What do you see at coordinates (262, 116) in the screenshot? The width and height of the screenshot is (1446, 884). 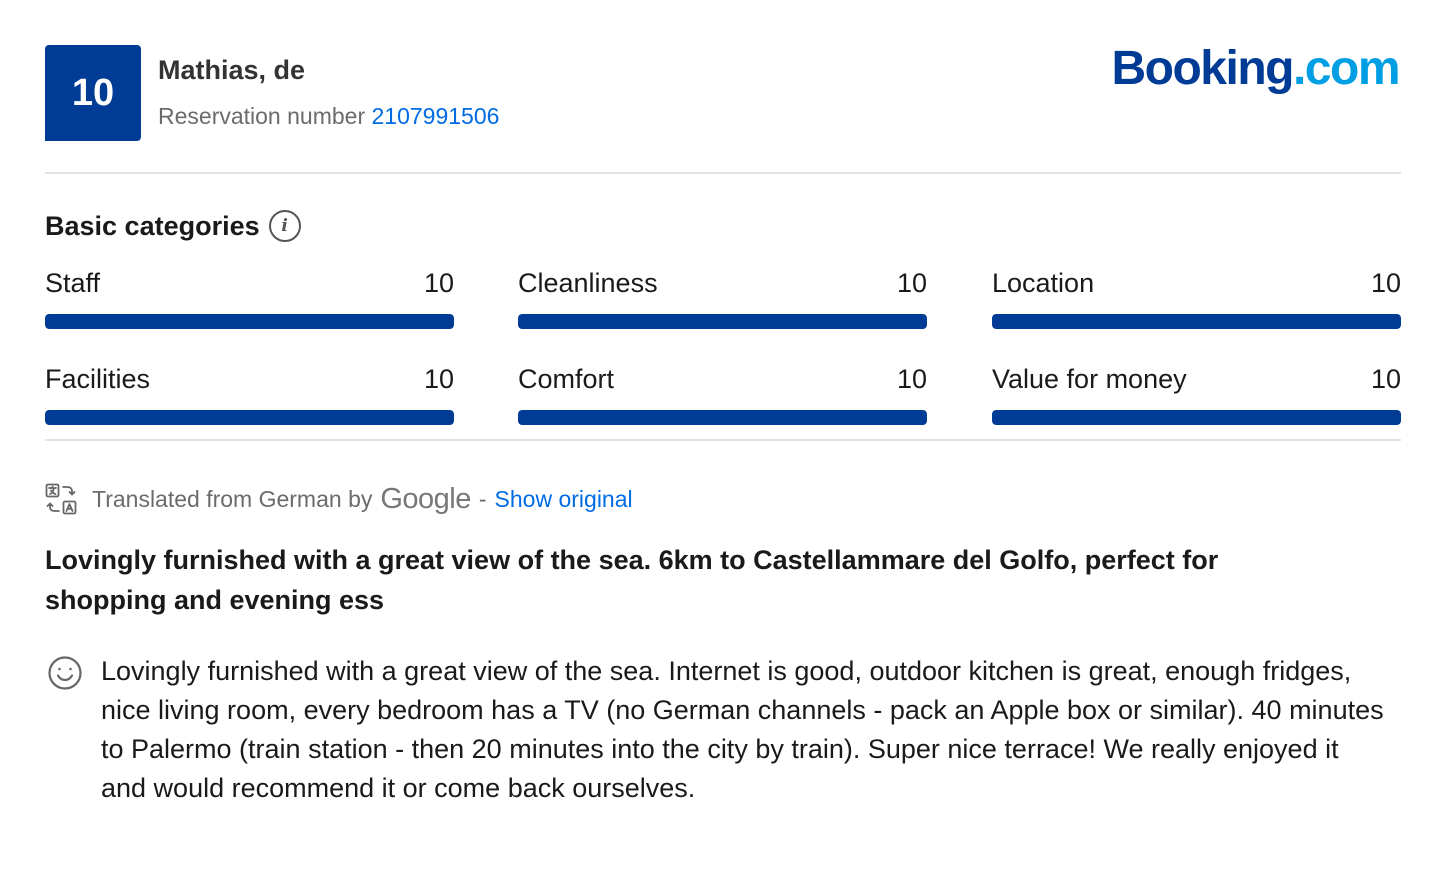 I see `reservation-label: Reservation number` at bounding box center [262, 116].